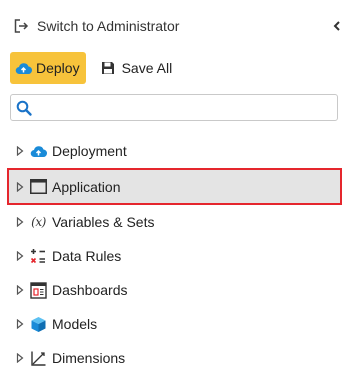  What do you see at coordinates (86, 186) in the screenshot?
I see `tree-item-label: Application` at bounding box center [86, 186].